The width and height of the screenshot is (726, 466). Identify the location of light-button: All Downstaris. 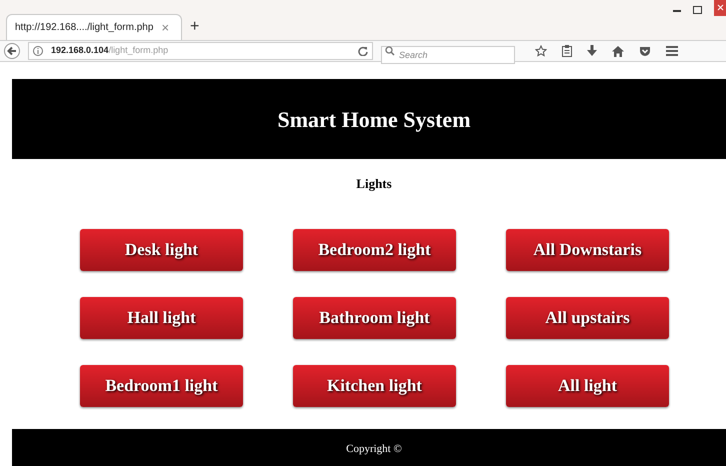
(587, 250).